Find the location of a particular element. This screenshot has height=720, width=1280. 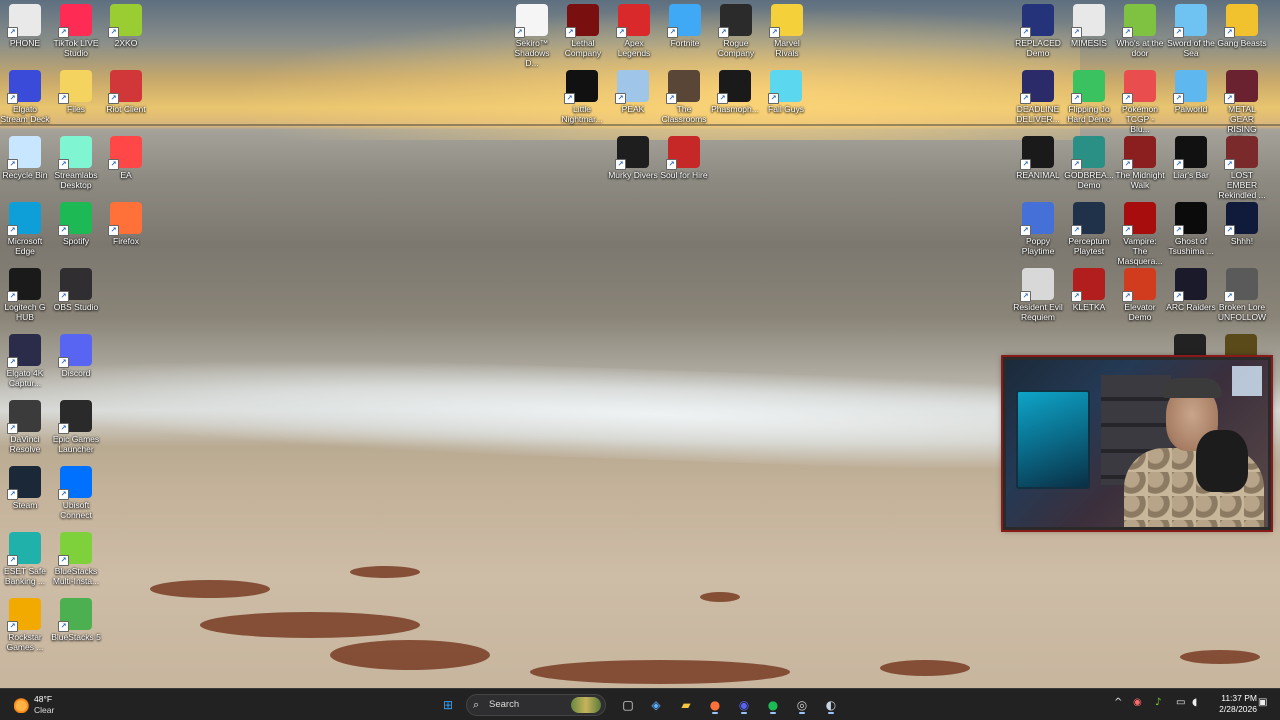

desktop-icon-label: Perceptum Playtest is located at coordinates (1089, 246).